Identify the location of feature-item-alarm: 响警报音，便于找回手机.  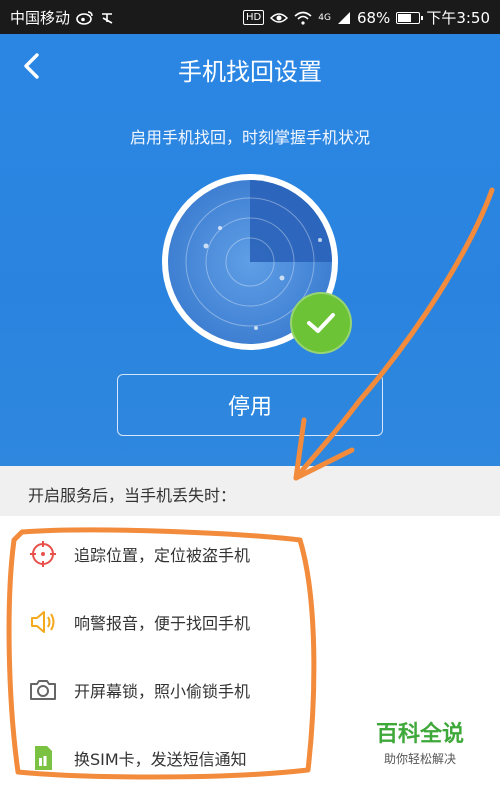
(250, 622).